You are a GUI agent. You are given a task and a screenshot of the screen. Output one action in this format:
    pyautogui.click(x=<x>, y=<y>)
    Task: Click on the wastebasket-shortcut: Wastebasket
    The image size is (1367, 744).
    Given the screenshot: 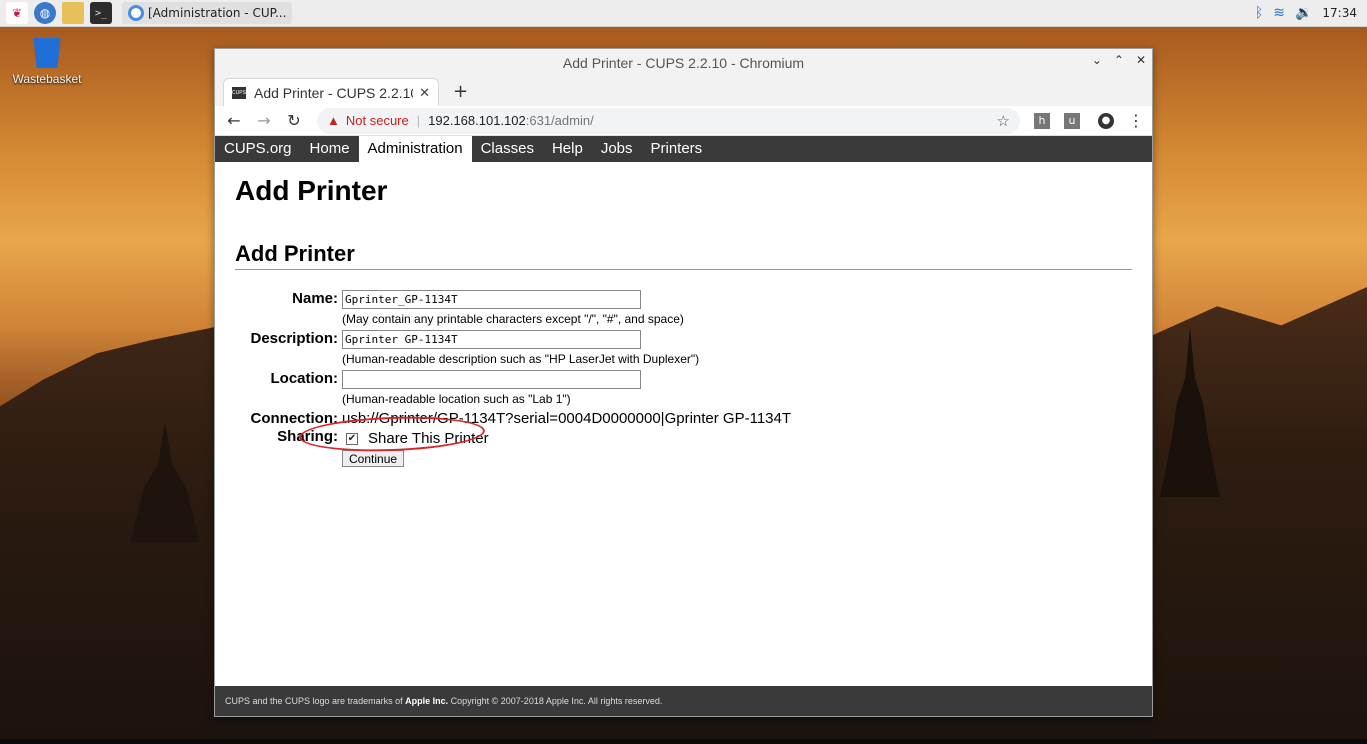 What is the action you would take?
    pyautogui.click(x=47, y=62)
    